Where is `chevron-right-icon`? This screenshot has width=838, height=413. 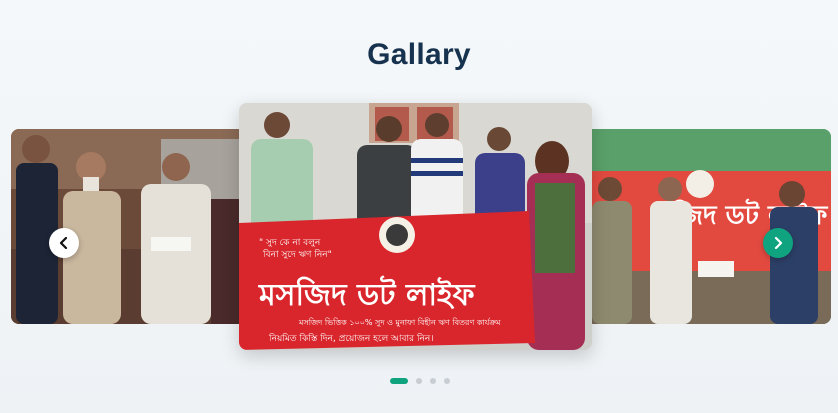
chevron-right-icon is located at coordinates (778, 243).